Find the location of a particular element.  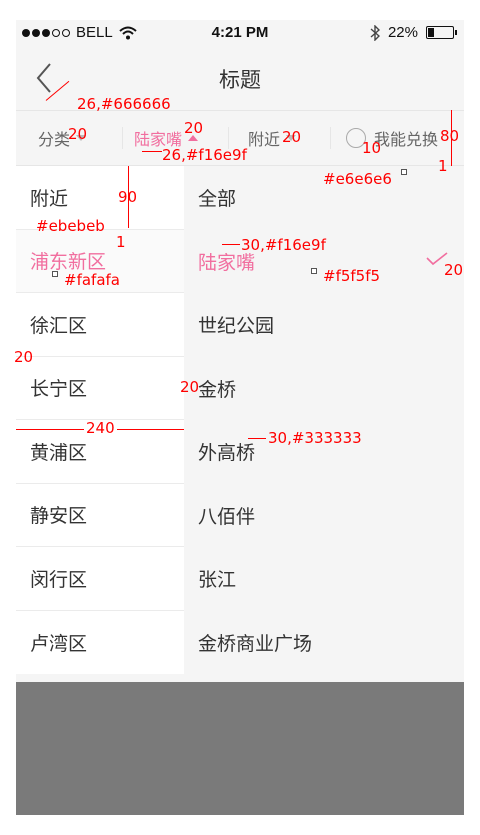

status-right: 22% is located at coordinates (413, 32).